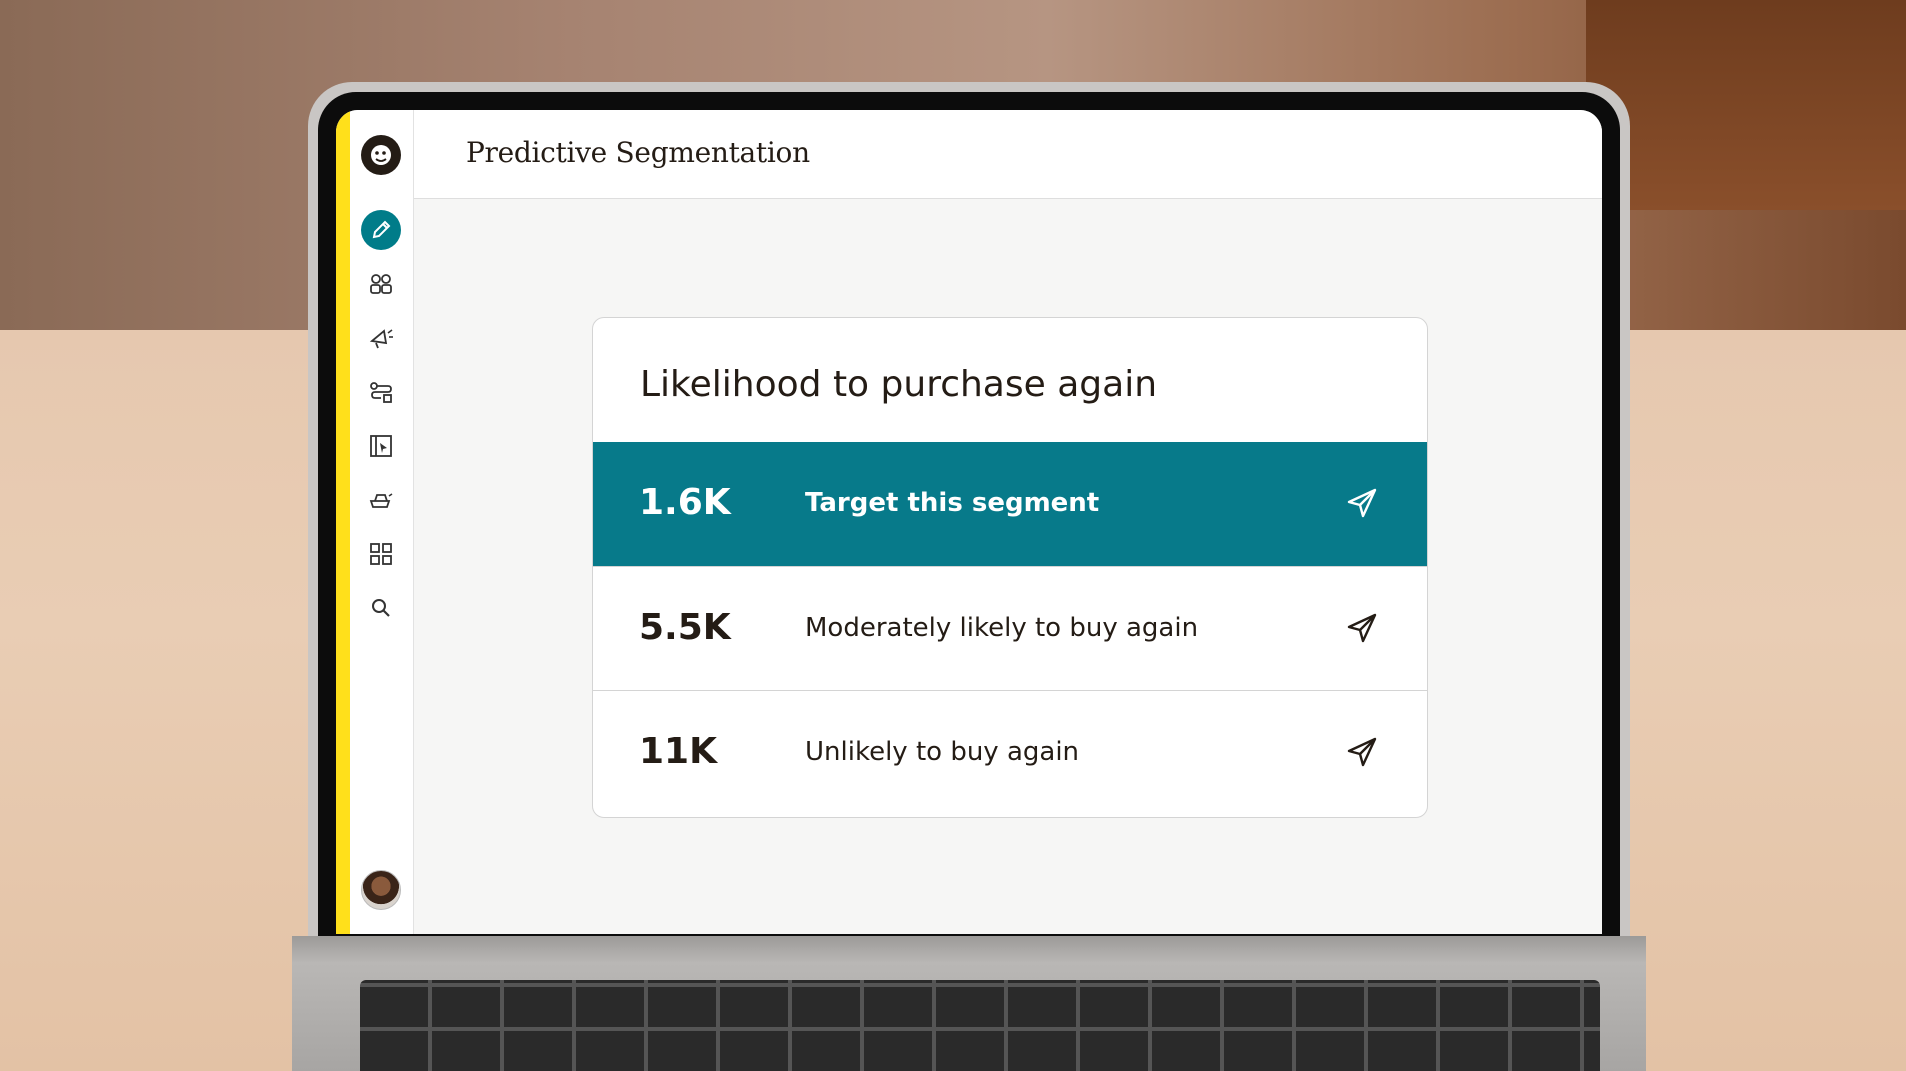  I want to click on website-icon, so click(381, 446).